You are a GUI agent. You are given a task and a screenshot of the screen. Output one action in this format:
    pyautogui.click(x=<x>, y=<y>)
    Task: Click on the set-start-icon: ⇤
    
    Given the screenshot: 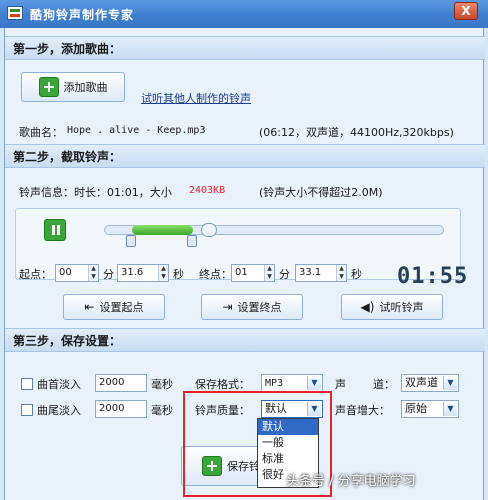 What is the action you would take?
    pyautogui.click(x=89, y=307)
    